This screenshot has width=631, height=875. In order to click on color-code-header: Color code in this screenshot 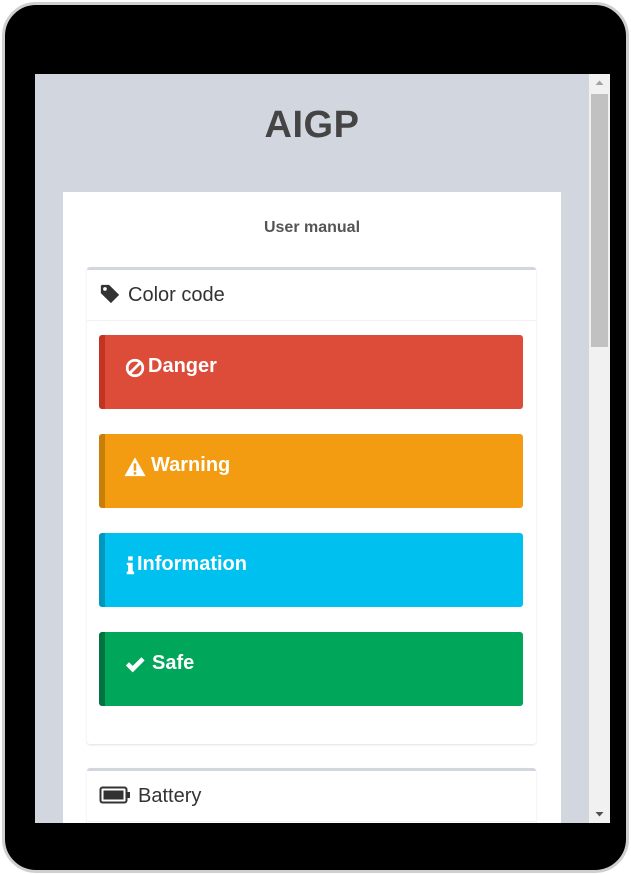, I will do `click(311, 295)`.